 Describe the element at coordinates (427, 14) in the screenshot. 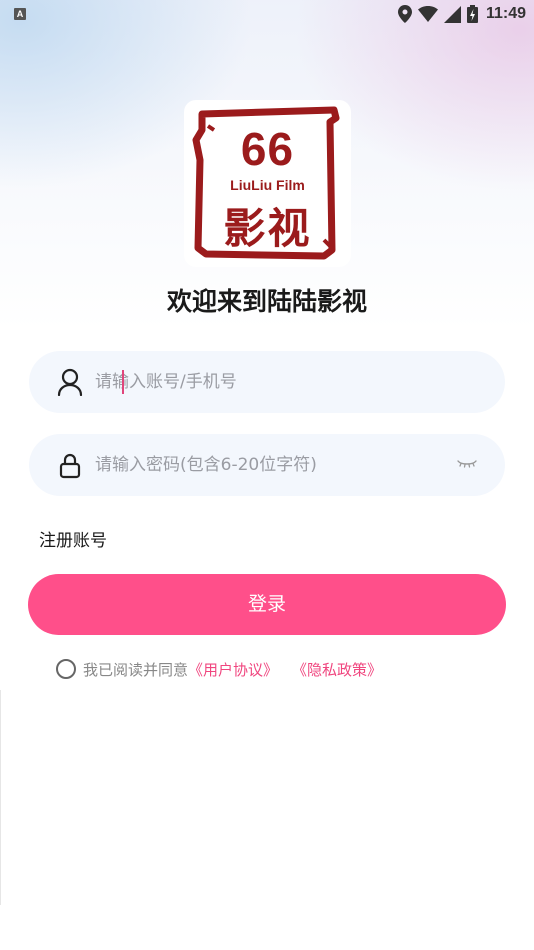

I see `wifi-icon` at that location.